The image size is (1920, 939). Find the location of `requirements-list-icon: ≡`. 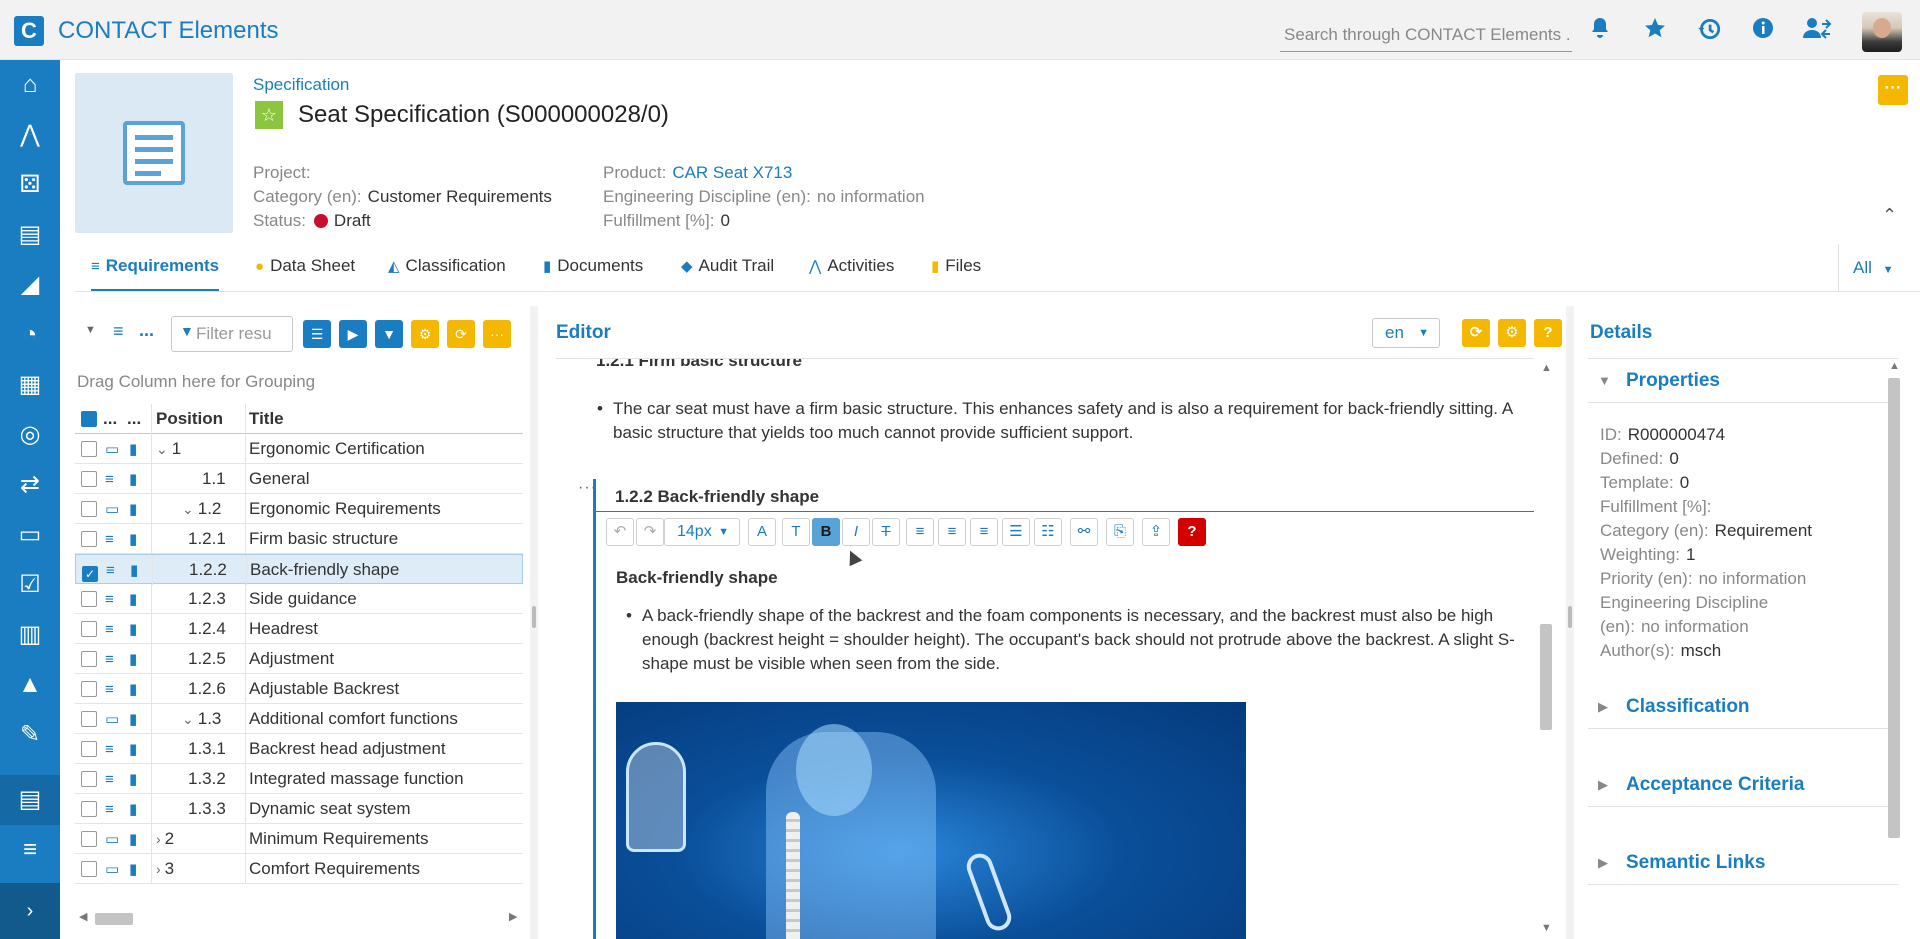

requirements-list-icon: ≡ is located at coordinates (118, 331).